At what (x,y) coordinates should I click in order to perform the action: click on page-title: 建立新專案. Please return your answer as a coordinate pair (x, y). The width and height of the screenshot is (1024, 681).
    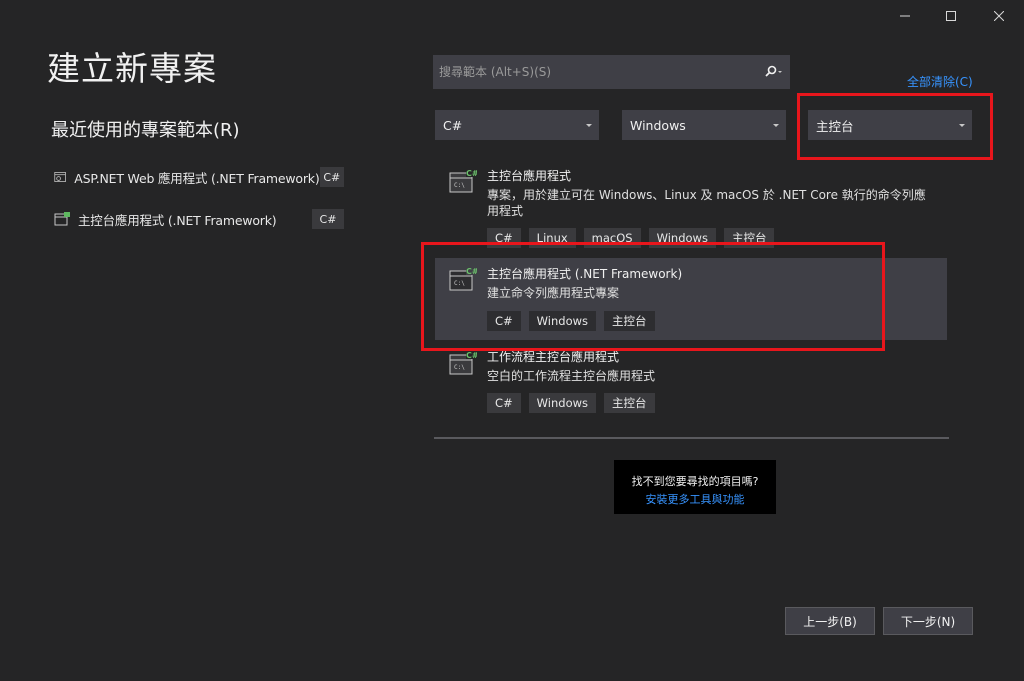
    Looking at the image, I should click on (132, 68).